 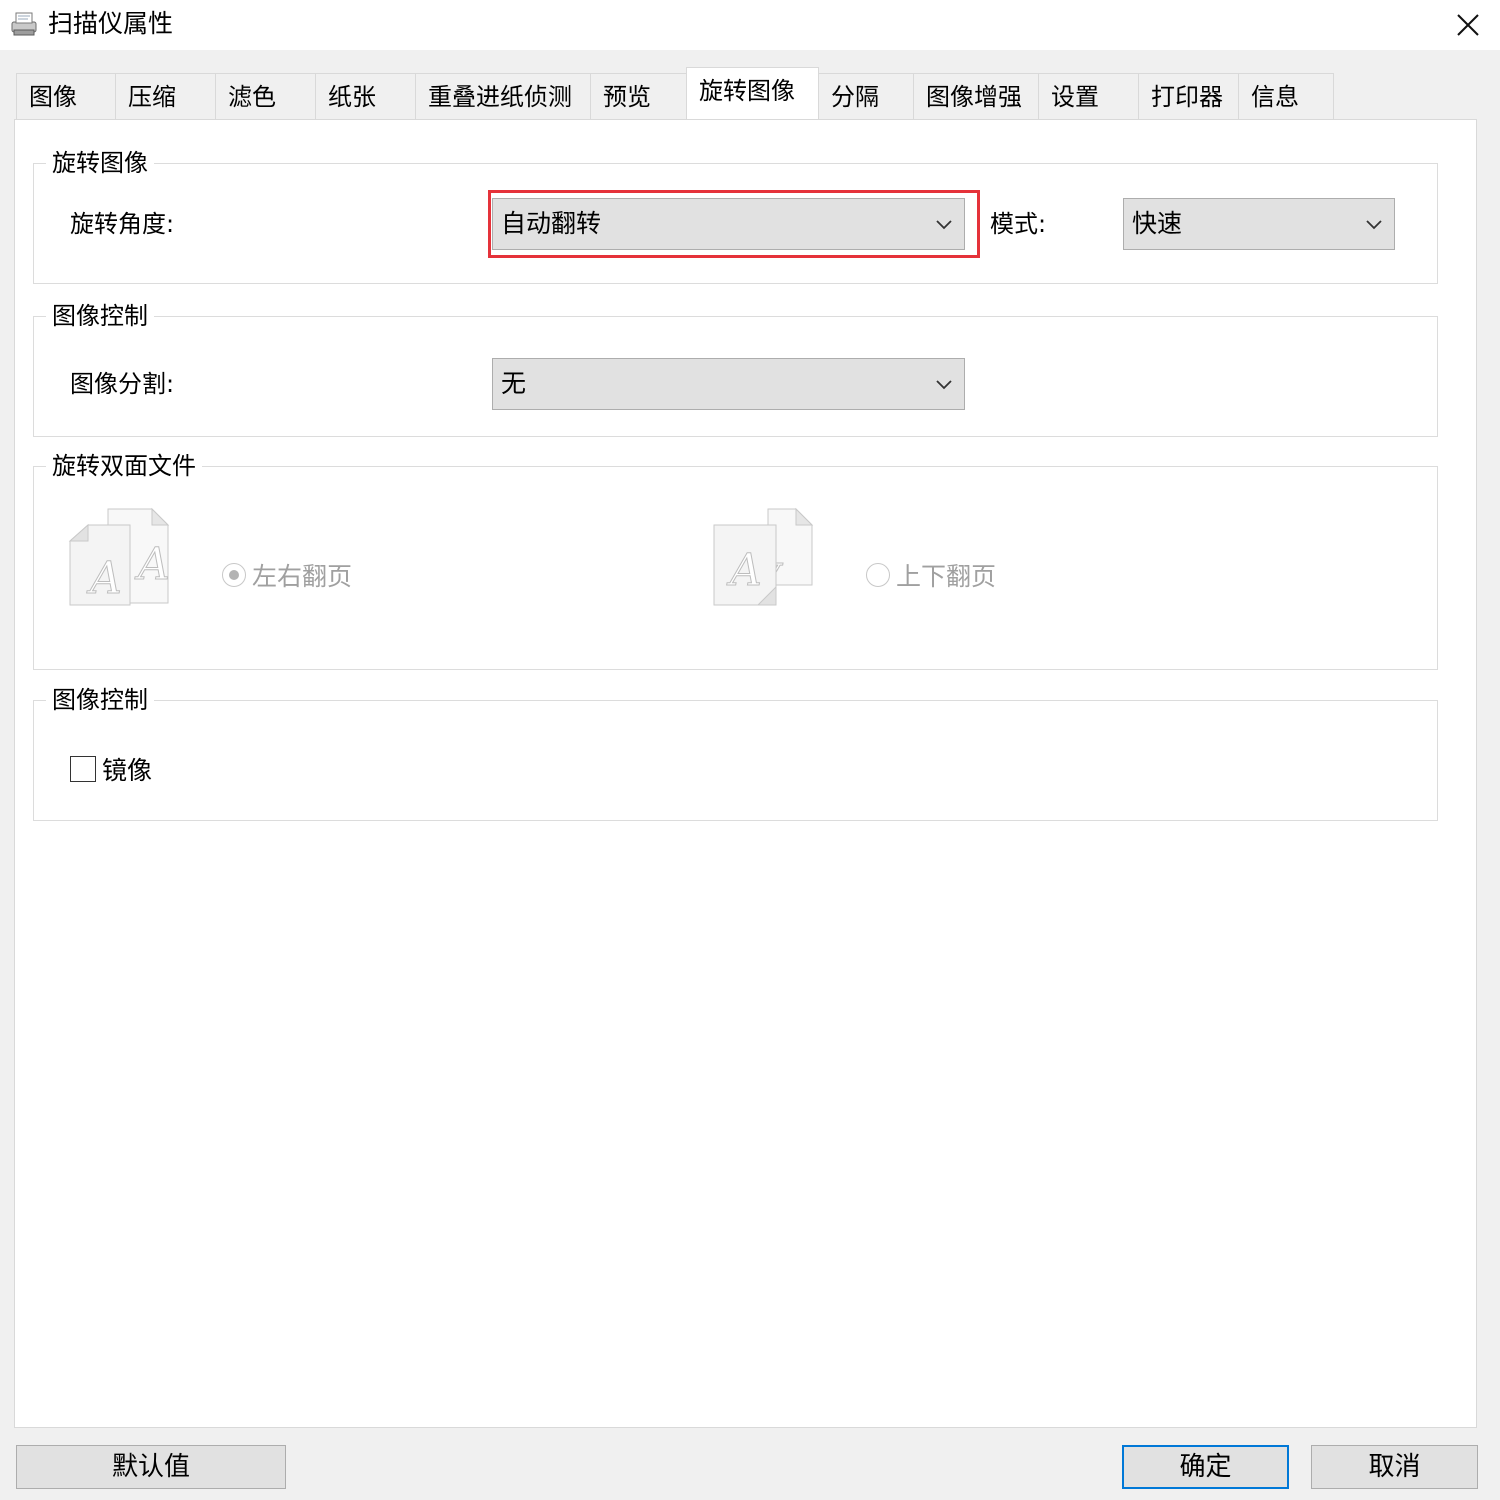 I want to click on mirror-group: 图像控制 镜像, so click(x=735, y=752).